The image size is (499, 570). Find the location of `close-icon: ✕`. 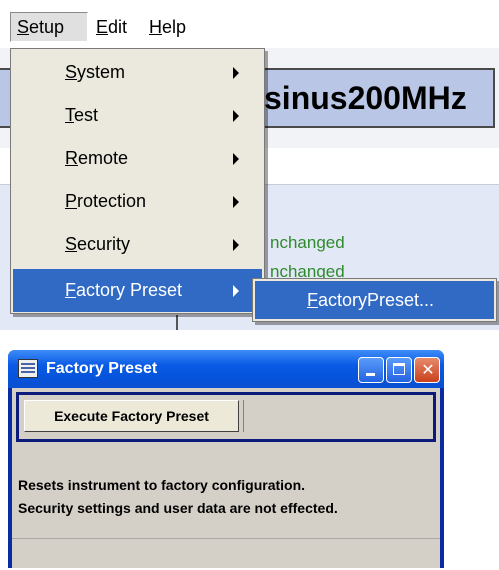

close-icon: ✕ is located at coordinates (428, 369).